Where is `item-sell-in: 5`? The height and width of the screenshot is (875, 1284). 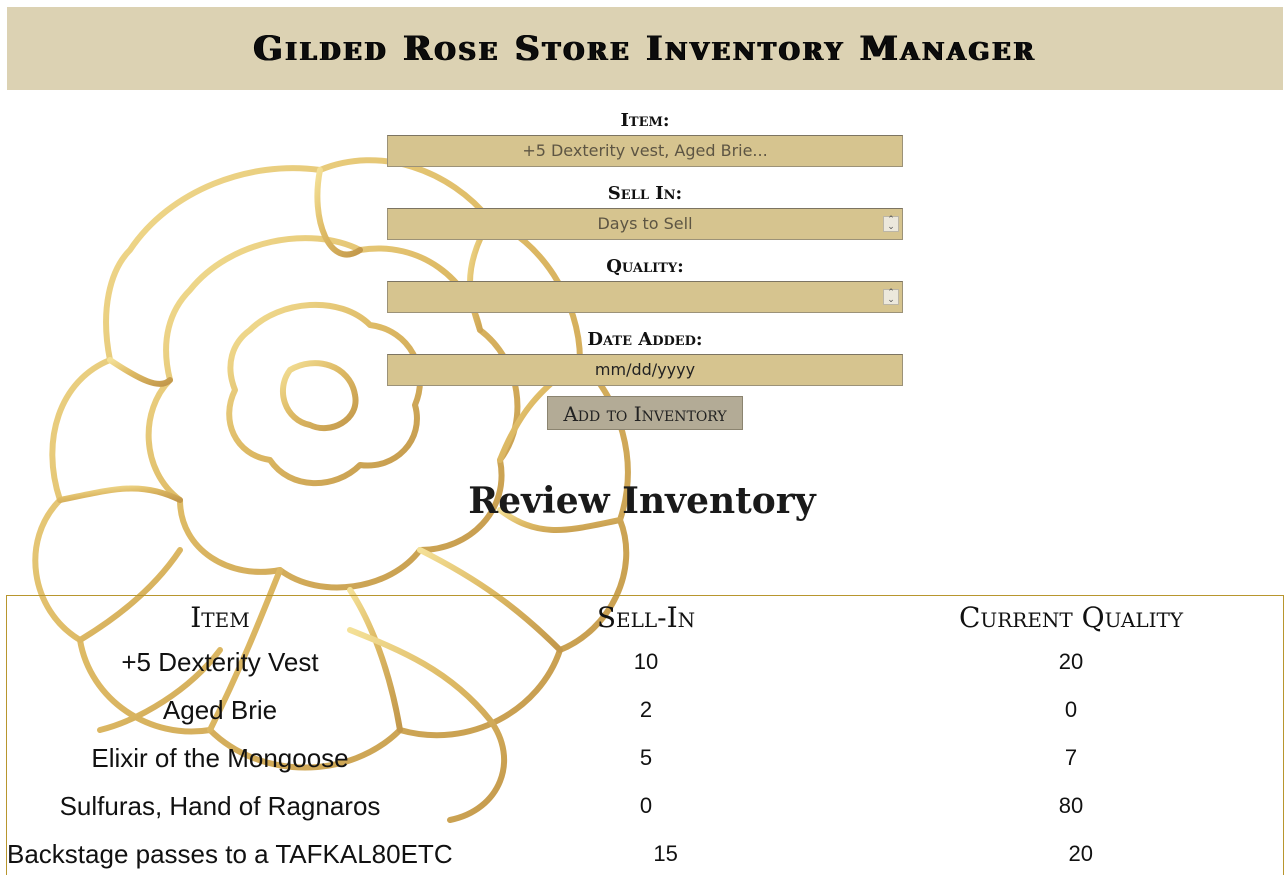 item-sell-in: 5 is located at coordinates (646, 757).